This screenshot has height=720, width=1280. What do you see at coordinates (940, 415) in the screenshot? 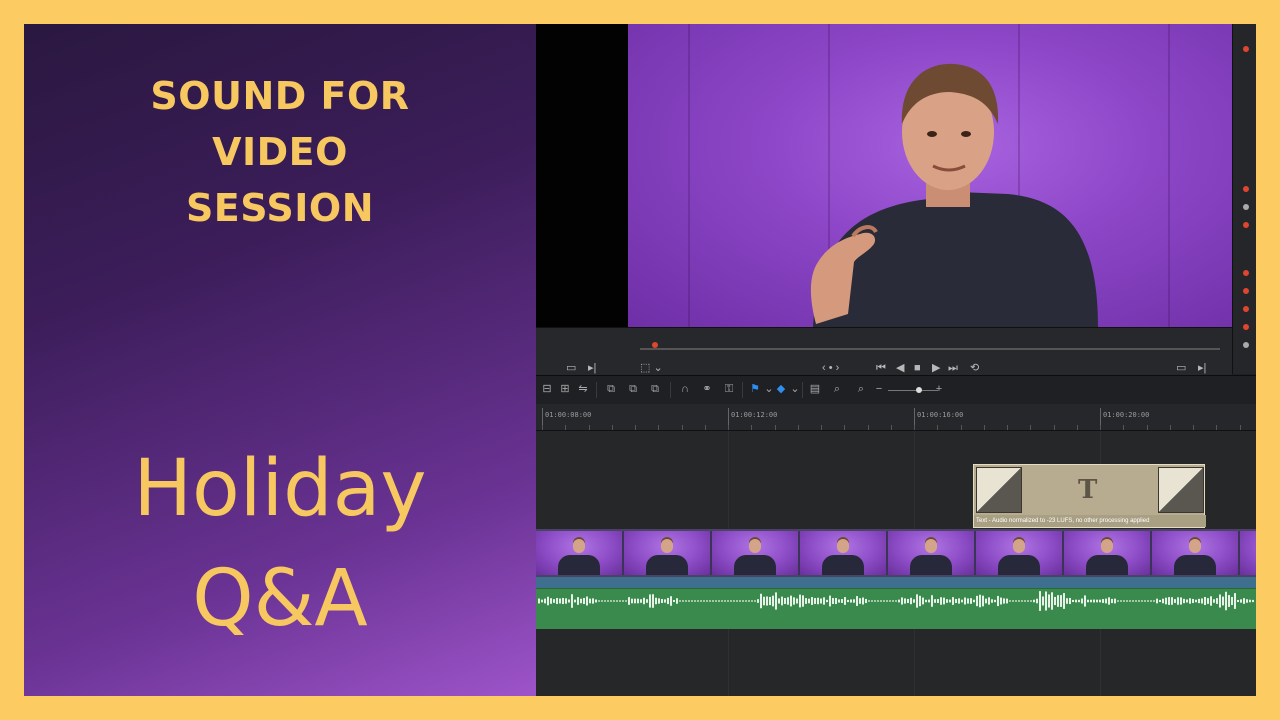
I see `timecode-label: 01:00:16:00` at bounding box center [940, 415].